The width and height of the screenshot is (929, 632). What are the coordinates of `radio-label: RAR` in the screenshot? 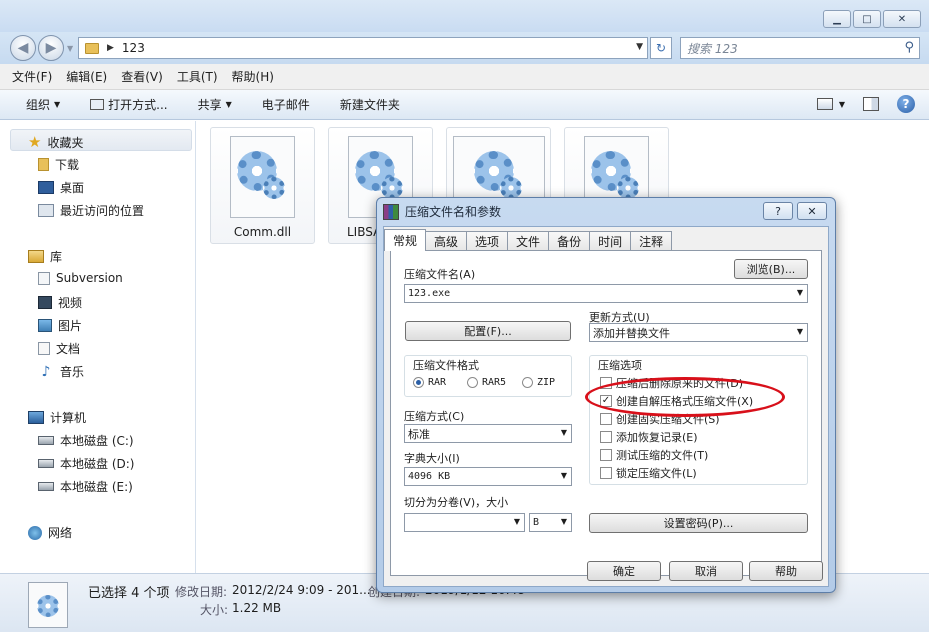 It's located at (437, 382).